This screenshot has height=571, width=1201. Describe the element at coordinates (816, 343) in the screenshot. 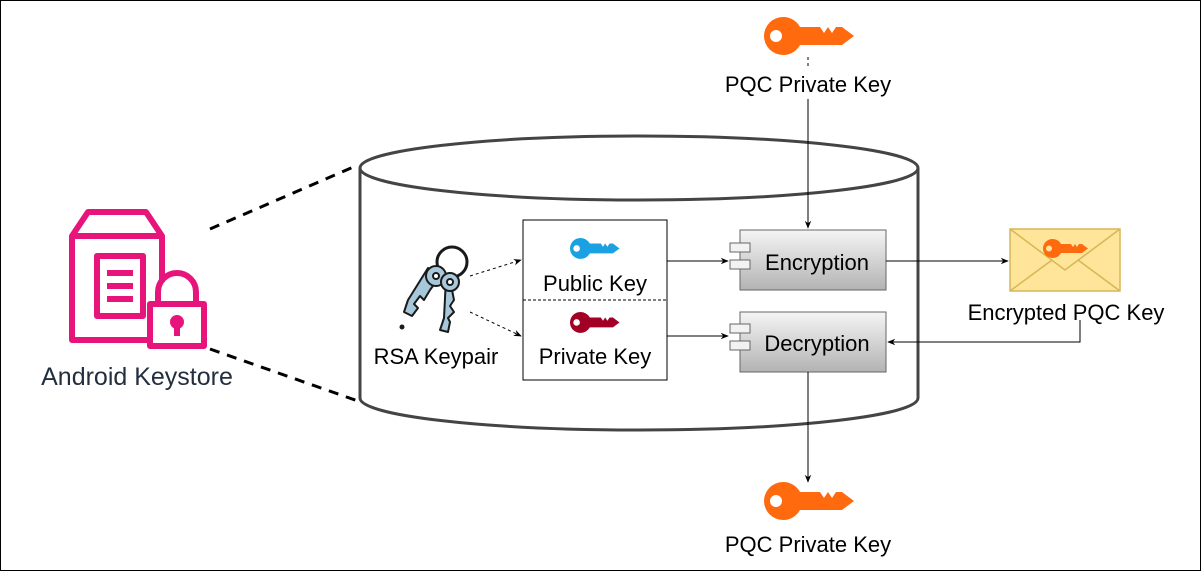

I see `decryption-label: Decryption` at that location.